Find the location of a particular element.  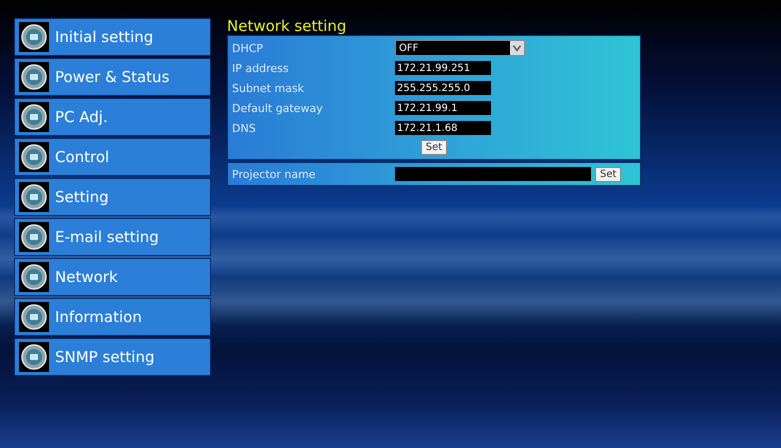

field-label: Default gateway is located at coordinates (278, 108).